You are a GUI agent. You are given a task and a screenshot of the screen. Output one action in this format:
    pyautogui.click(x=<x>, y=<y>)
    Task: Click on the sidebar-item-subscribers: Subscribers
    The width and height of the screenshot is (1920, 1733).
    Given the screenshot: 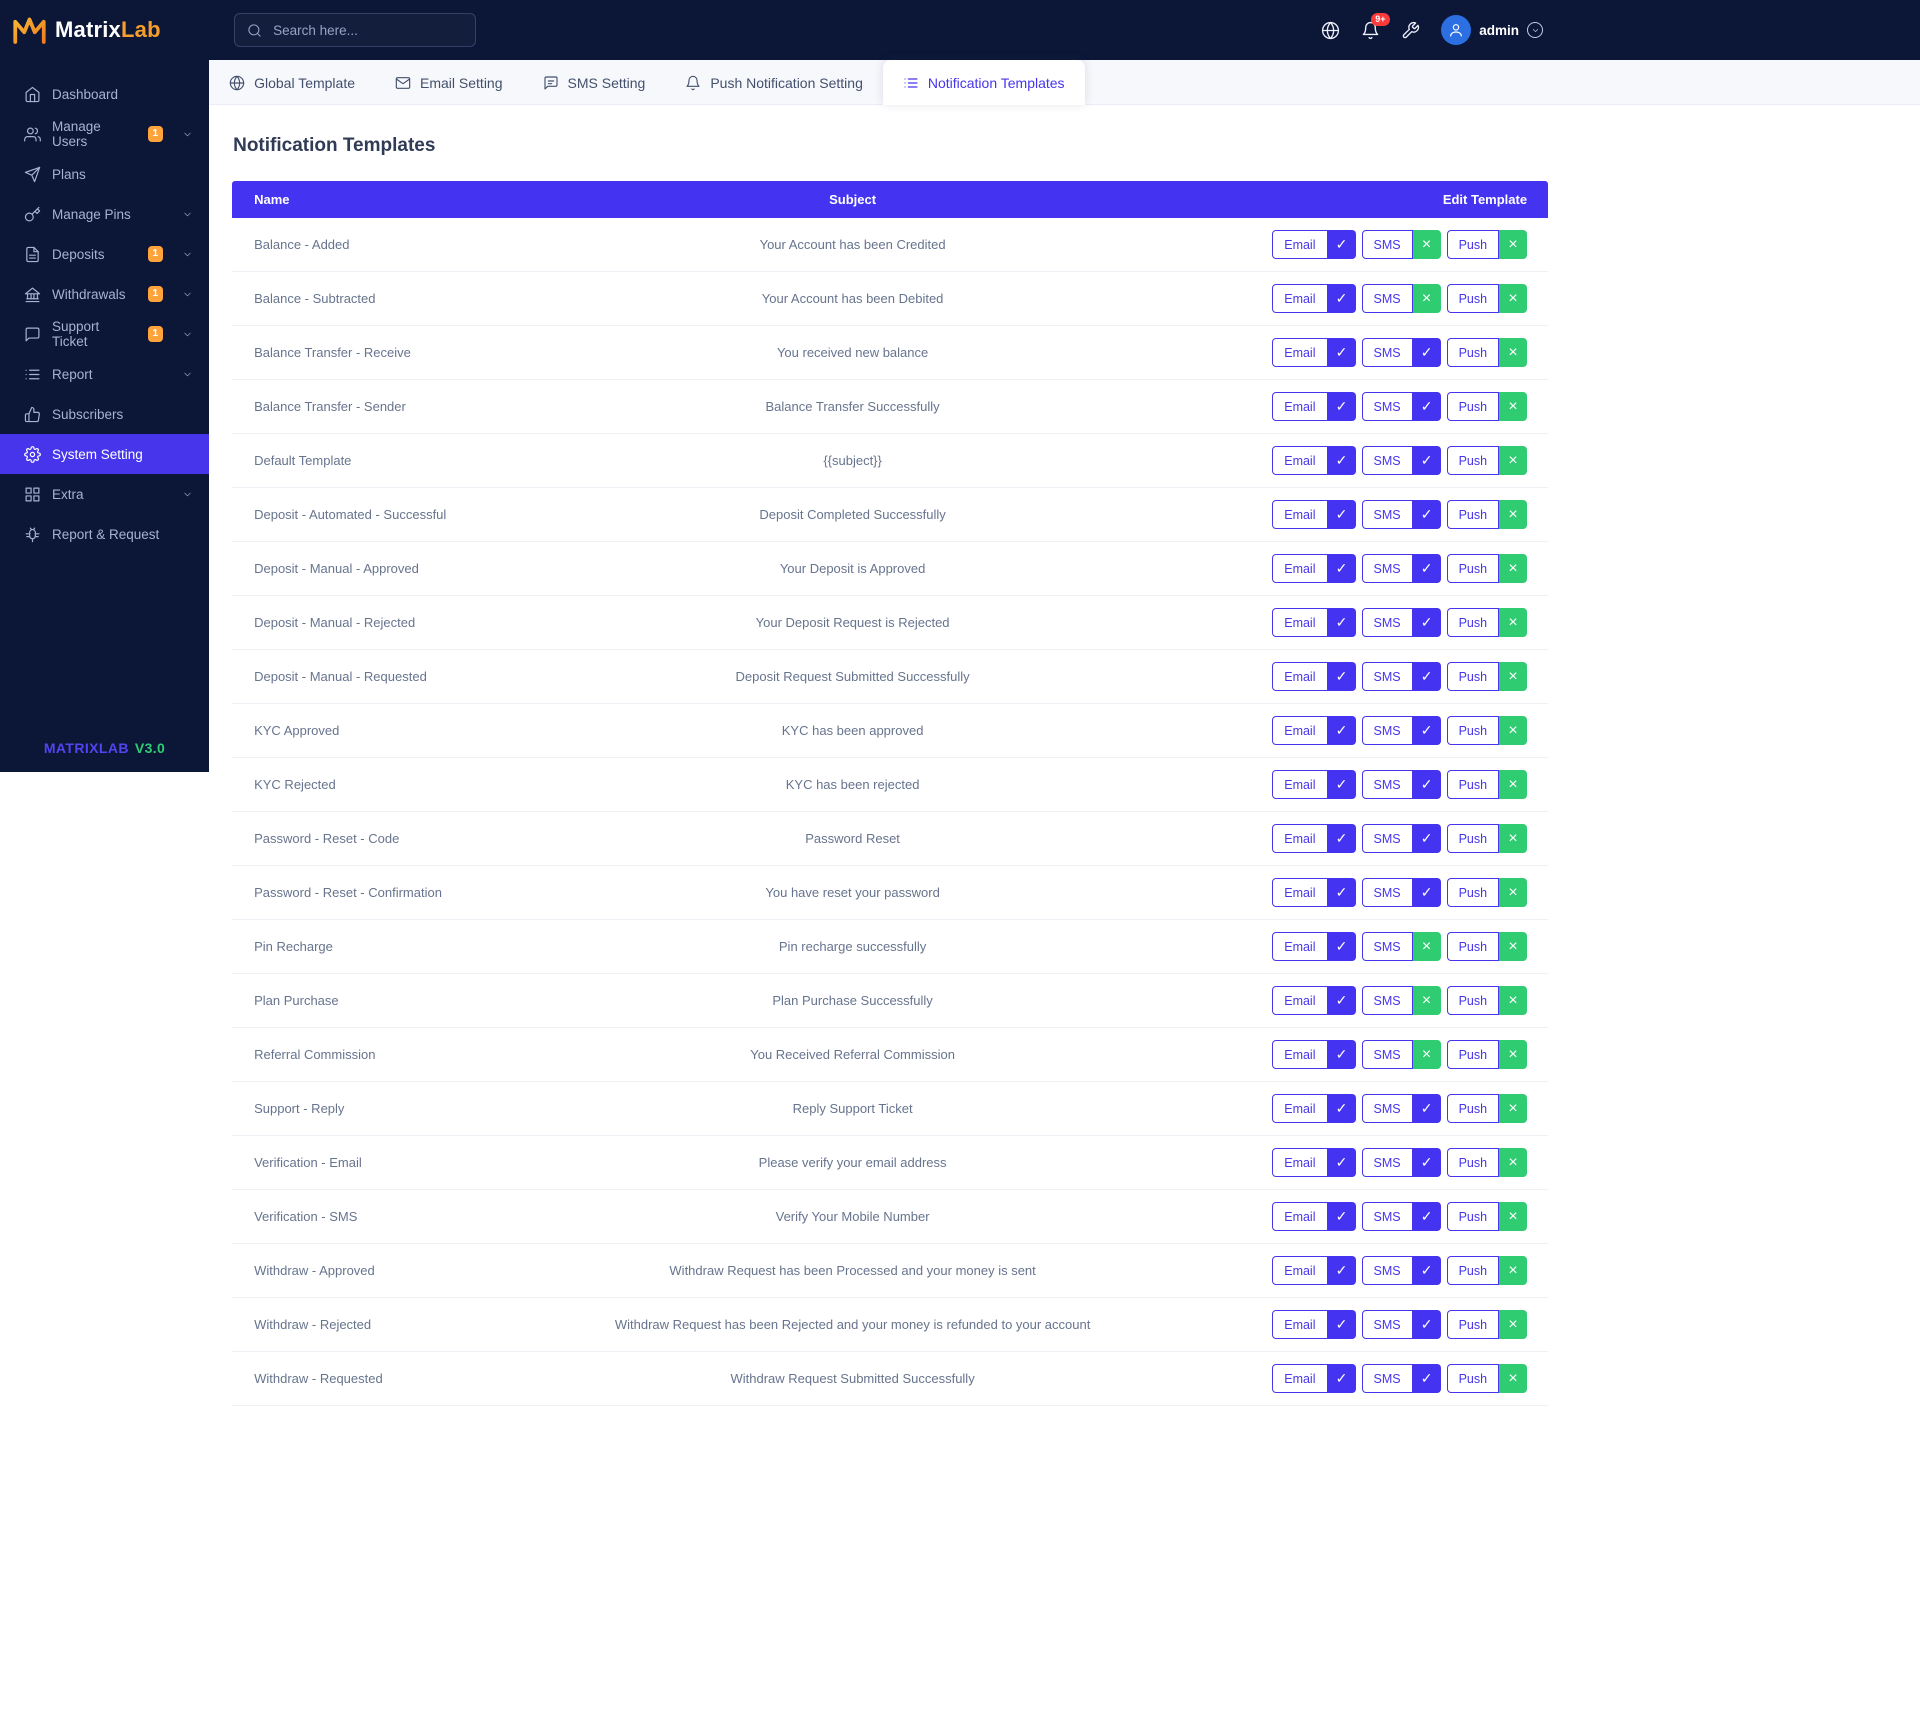 What is the action you would take?
    pyautogui.click(x=104, y=414)
    